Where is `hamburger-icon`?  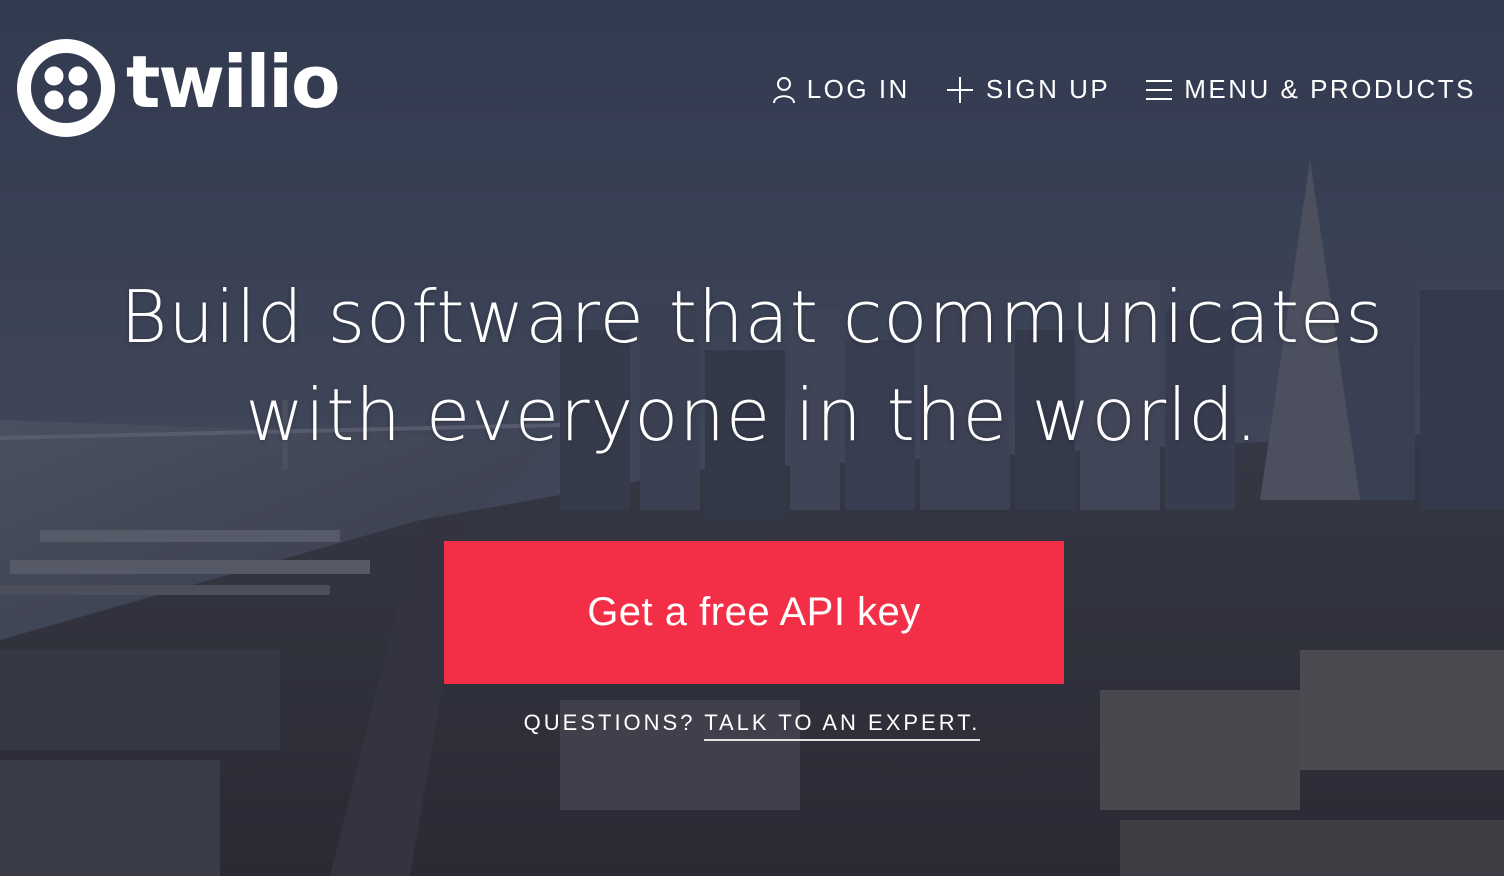
hamburger-icon is located at coordinates (1159, 89).